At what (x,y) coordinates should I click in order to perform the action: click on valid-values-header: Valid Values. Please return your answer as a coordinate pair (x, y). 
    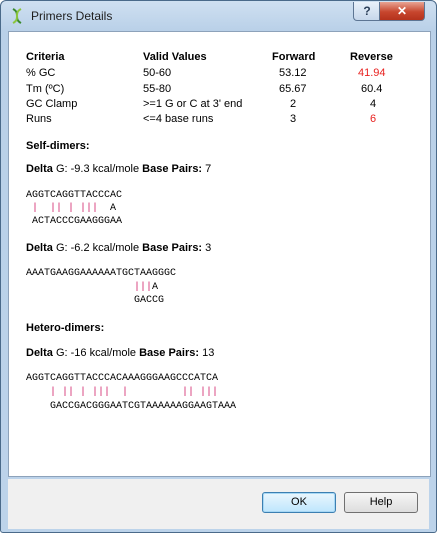
    Looking at the image, I should click on (175, 57).